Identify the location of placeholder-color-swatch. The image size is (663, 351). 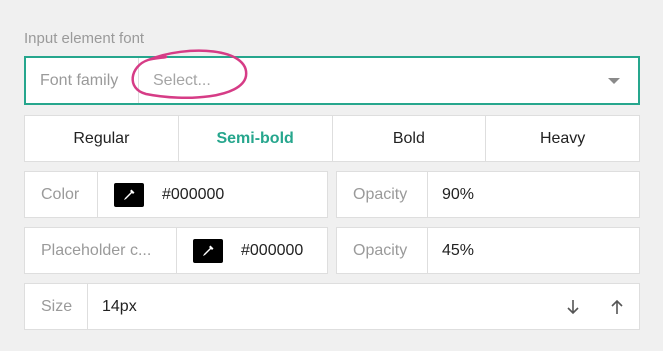
(208, 250).